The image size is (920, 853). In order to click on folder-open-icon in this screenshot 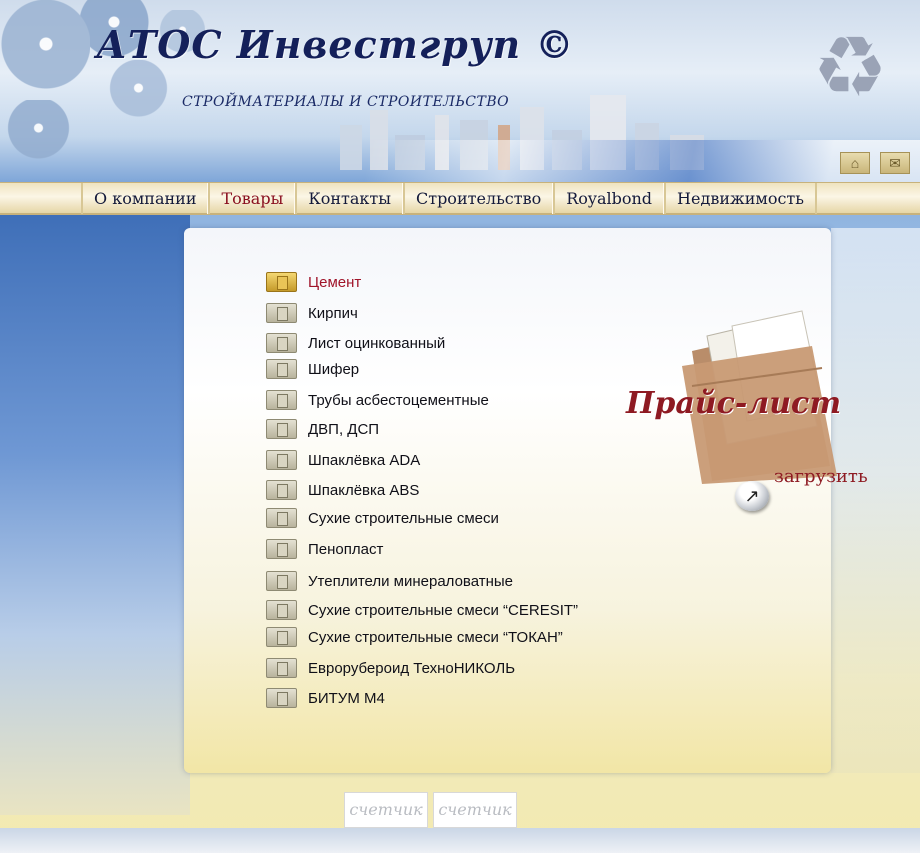, I will do `click(281, 282)`.